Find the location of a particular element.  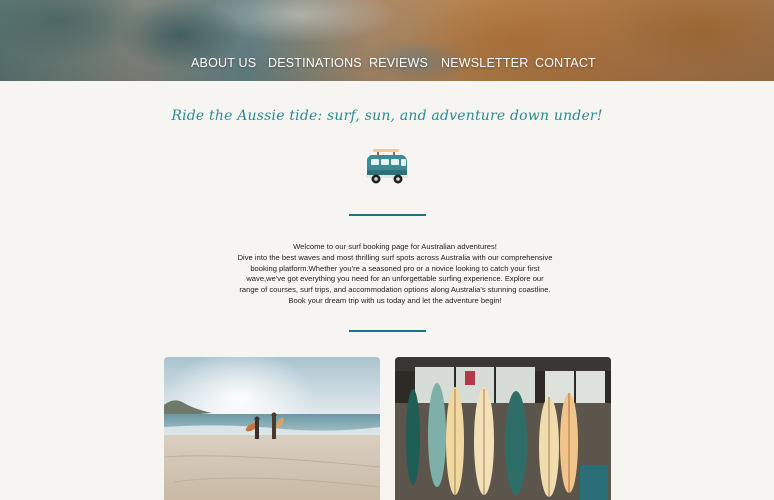

beach-surfers-photo is located at coordinates (272, 428).